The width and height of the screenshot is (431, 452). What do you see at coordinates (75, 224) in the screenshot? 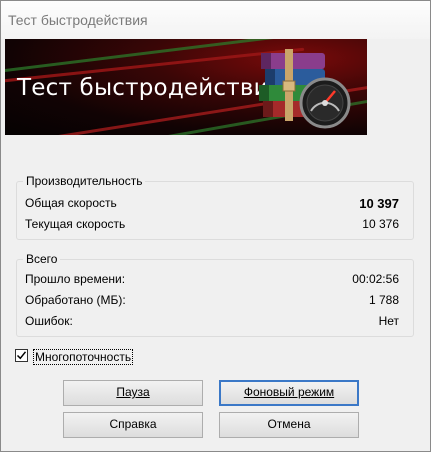
I see `current-speed-label: Текущая скорость` at bounding box center [75, 224].